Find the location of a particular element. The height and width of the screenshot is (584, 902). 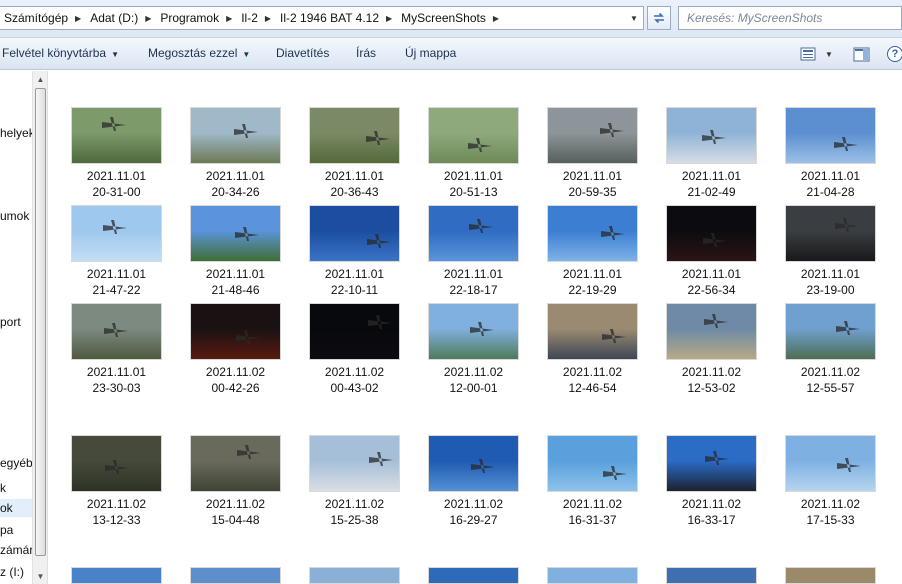

file-name-time: 20-31-00 is located at coordinates (116, 192).